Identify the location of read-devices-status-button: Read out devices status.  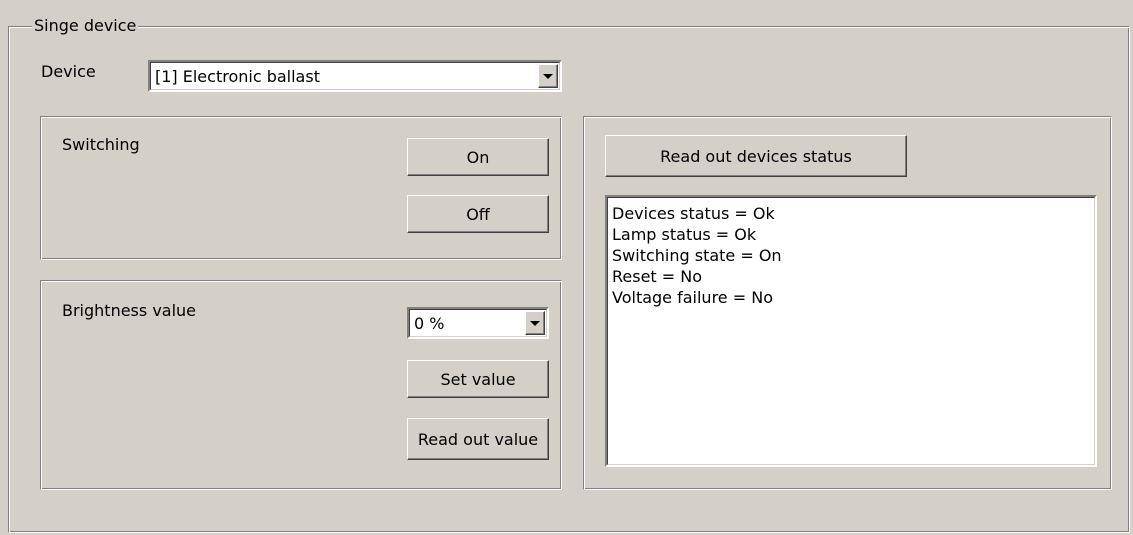
(756, 156).